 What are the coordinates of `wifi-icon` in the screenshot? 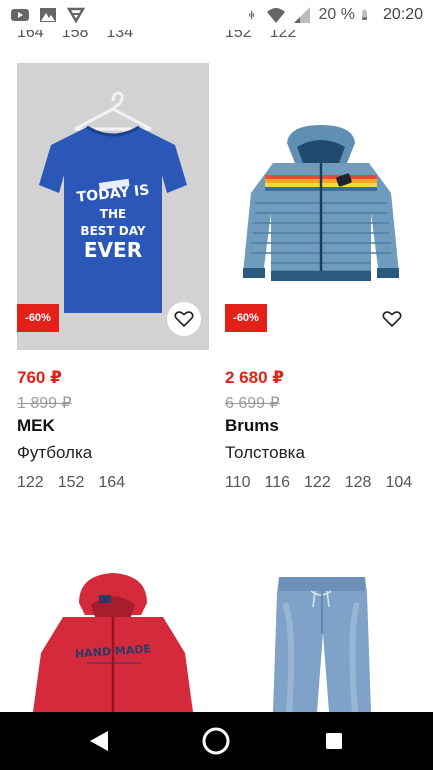 It's located at (276, 15).